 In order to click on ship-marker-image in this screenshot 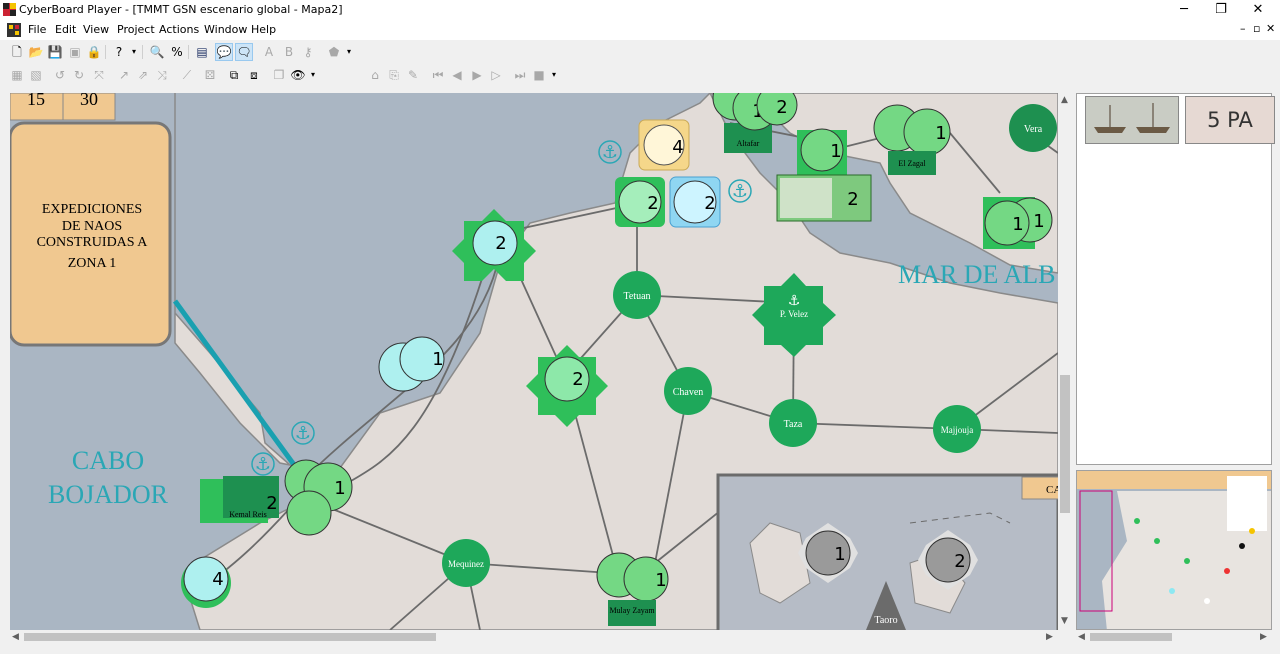, I will do `click(1132, 120)`.